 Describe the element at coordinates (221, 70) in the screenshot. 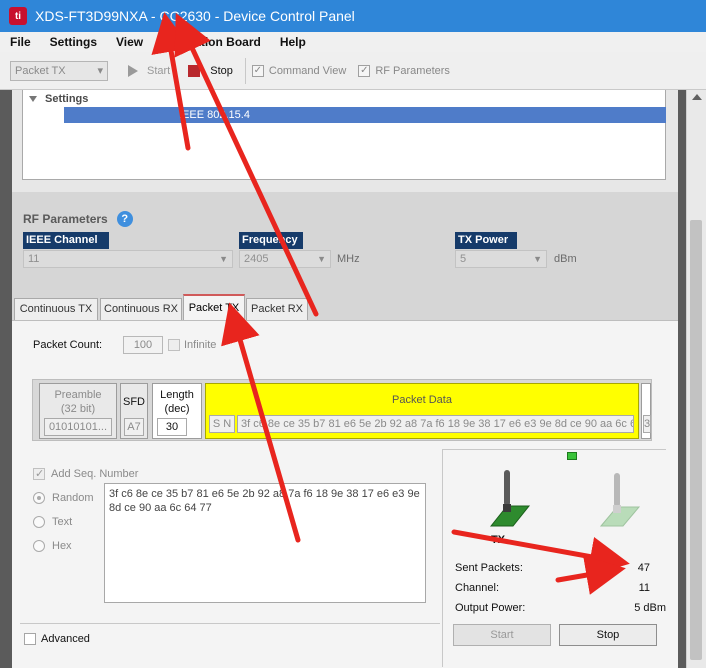

I see `toolbar-stop-label: Stop` at that location.